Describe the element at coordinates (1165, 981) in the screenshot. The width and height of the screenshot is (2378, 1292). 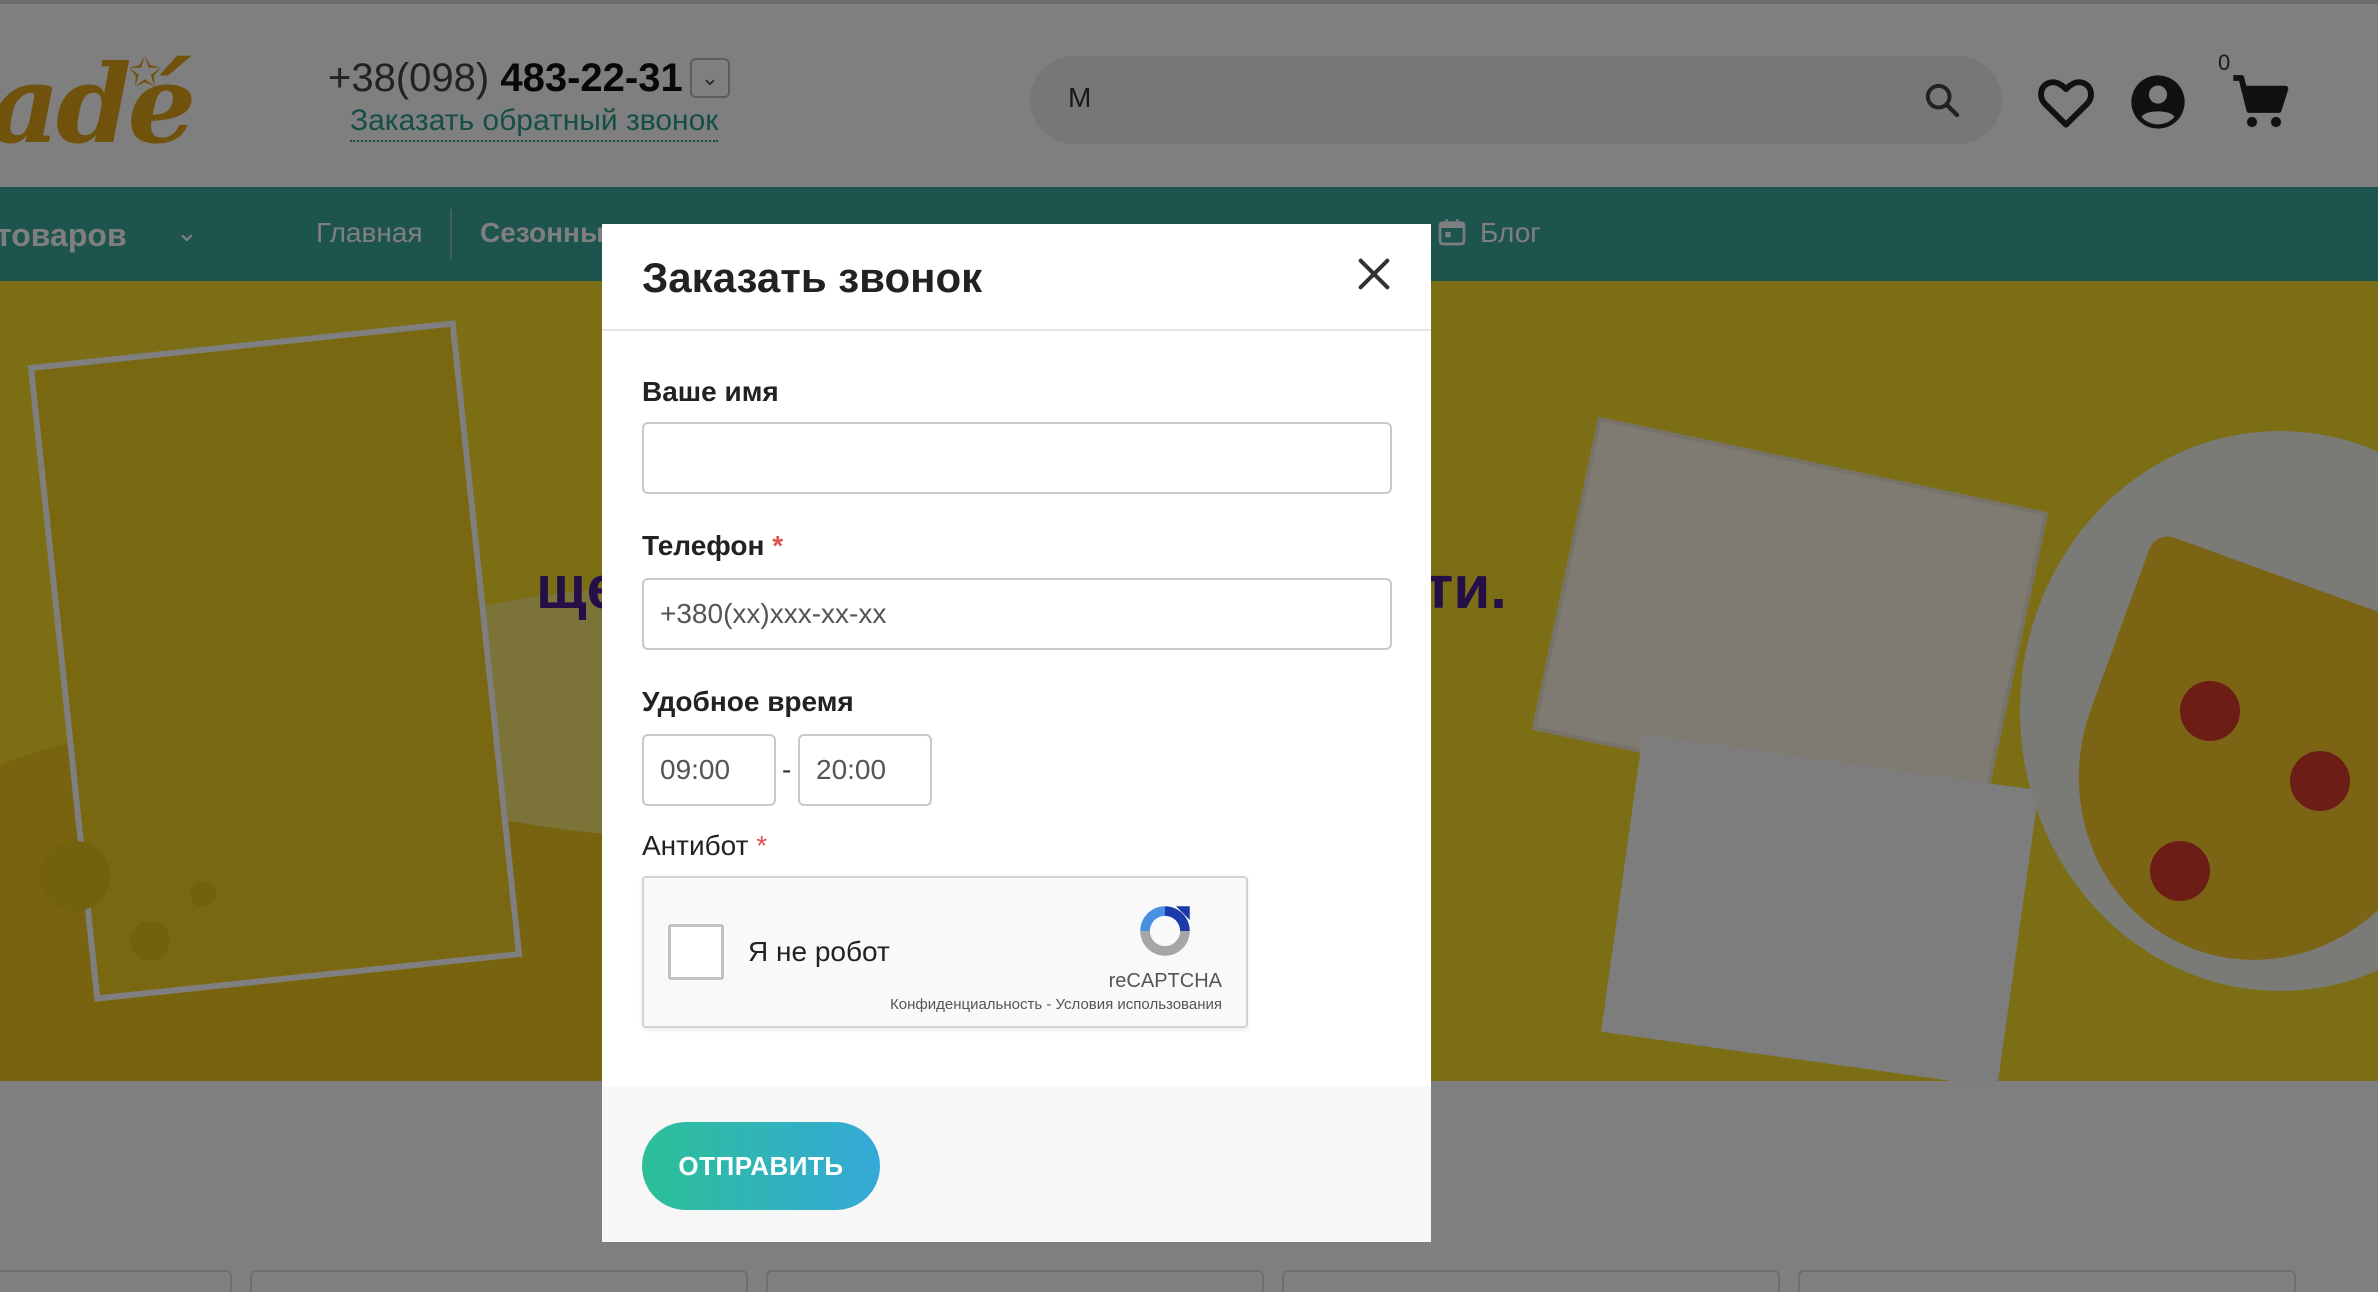
I see `recaptcha-brand: reCAPTCHA` at that location.